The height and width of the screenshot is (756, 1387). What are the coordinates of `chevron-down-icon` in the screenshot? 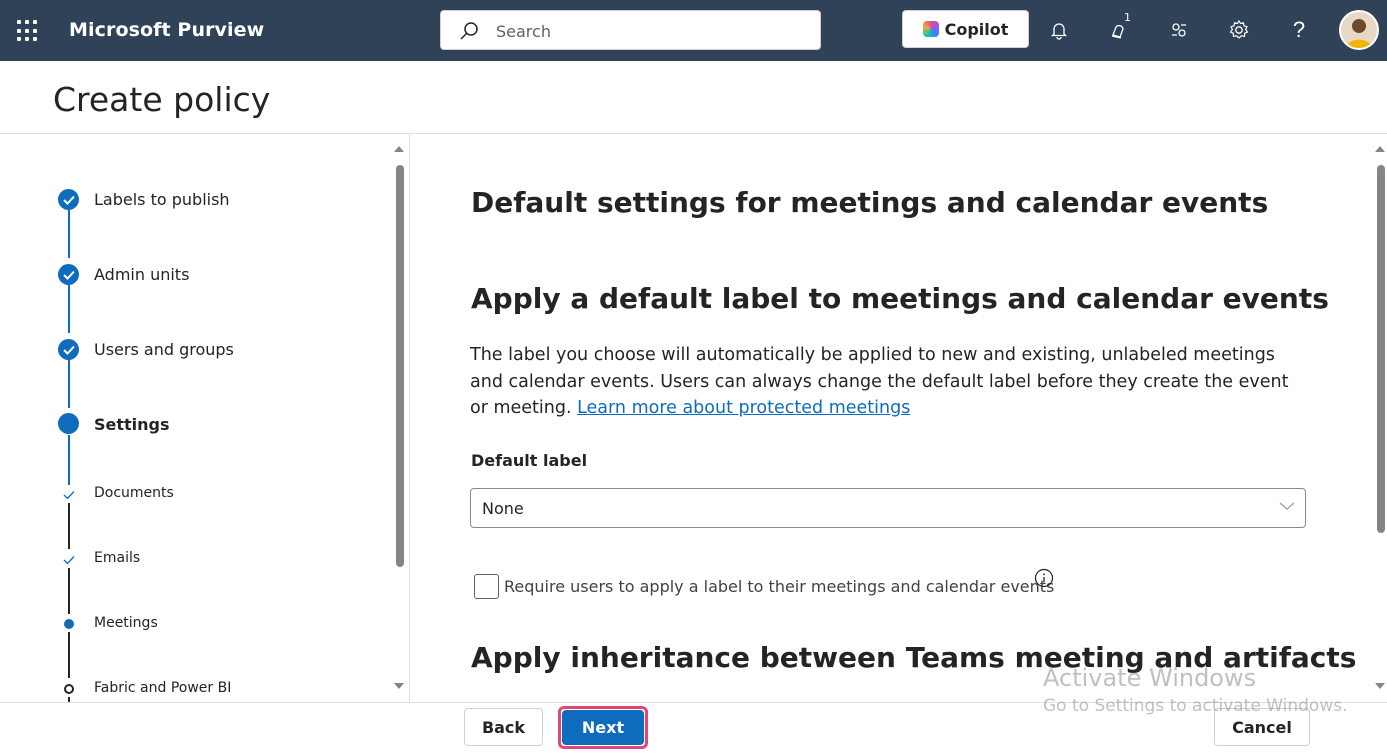 It's located at (1287, 506).